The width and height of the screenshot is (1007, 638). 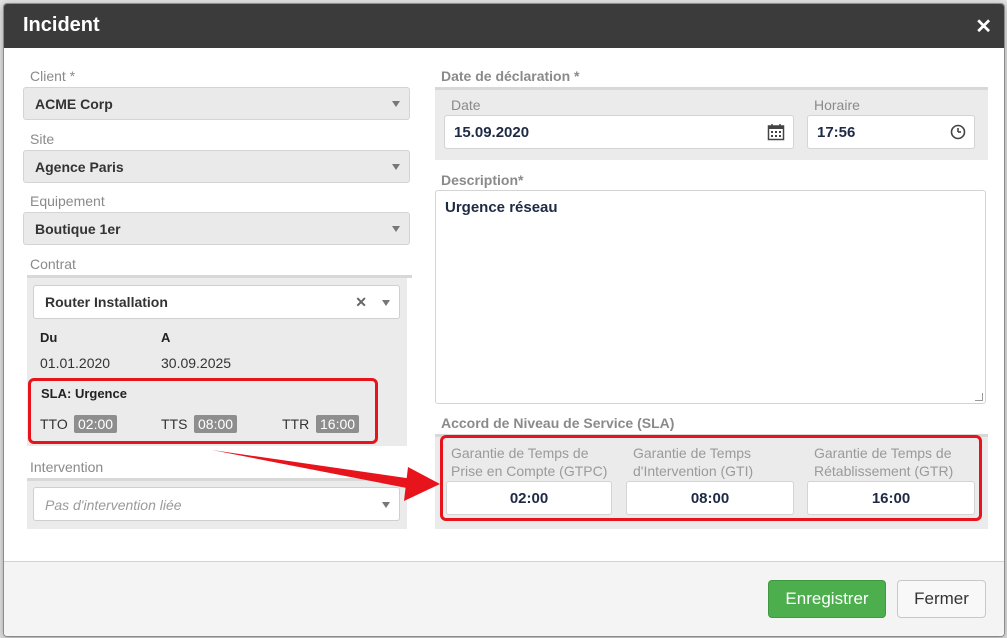 What do you see at coordinates (326, 475) in the screenshot?
I see `annotation-arrow-icon` at bounding box center [326, 475].